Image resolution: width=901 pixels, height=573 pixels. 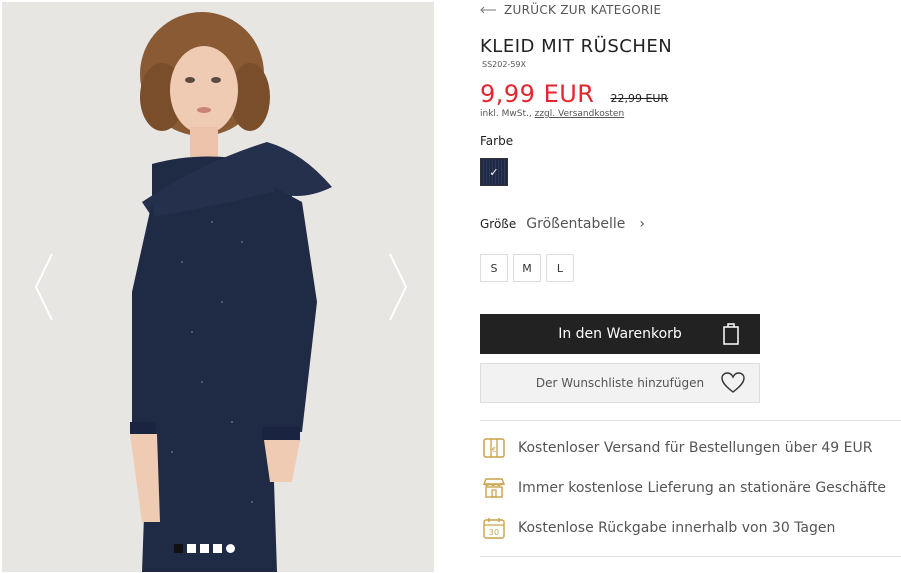 I want to click on size-row: Größe Größentabelle ›, so click(x=562, y=224).